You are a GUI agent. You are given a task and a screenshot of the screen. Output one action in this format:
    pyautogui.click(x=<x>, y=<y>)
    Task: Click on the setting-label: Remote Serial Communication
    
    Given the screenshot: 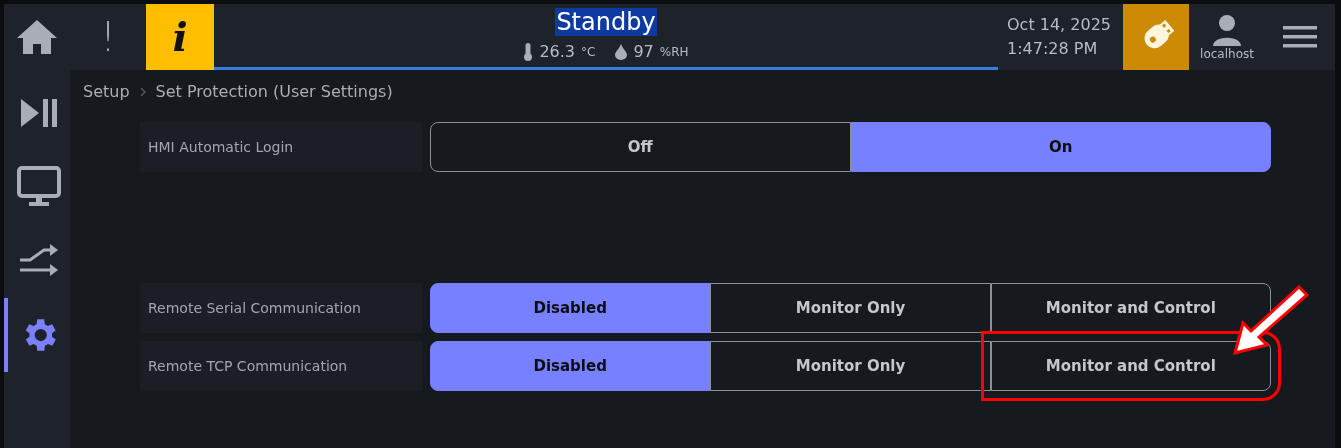 What is the action you would take?
    pyautogui.click(x=281, y=308)
    